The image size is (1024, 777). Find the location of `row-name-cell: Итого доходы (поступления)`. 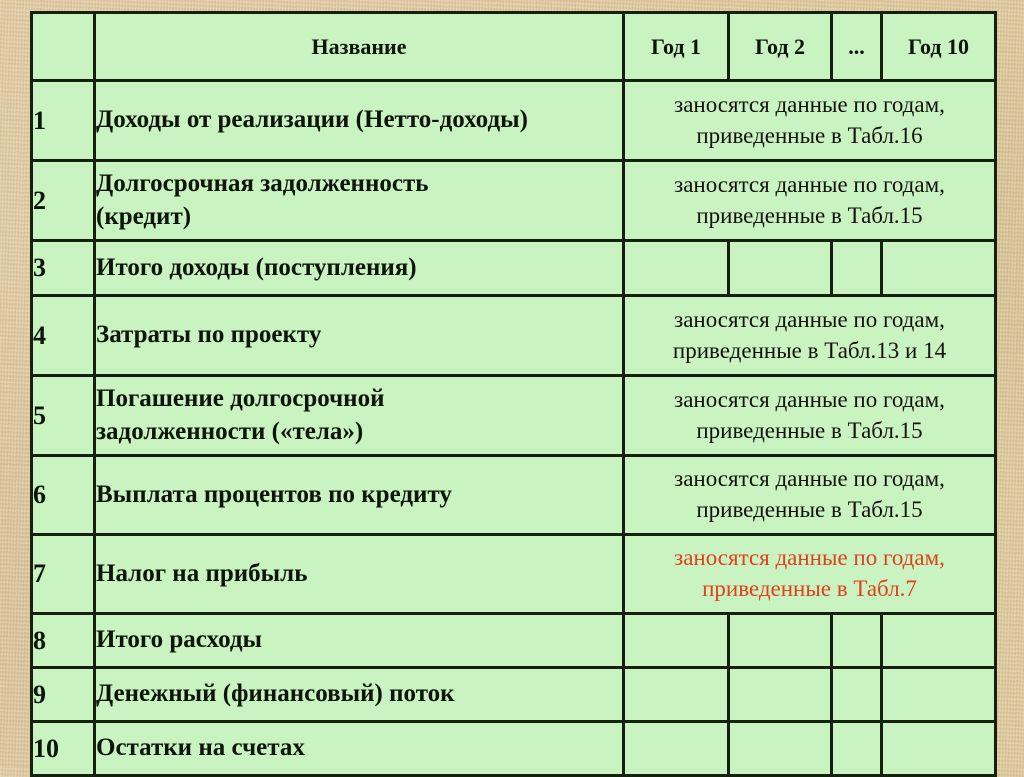

row-name-cell: Итого доходы (поступления) is located at coordinates (359, 268).